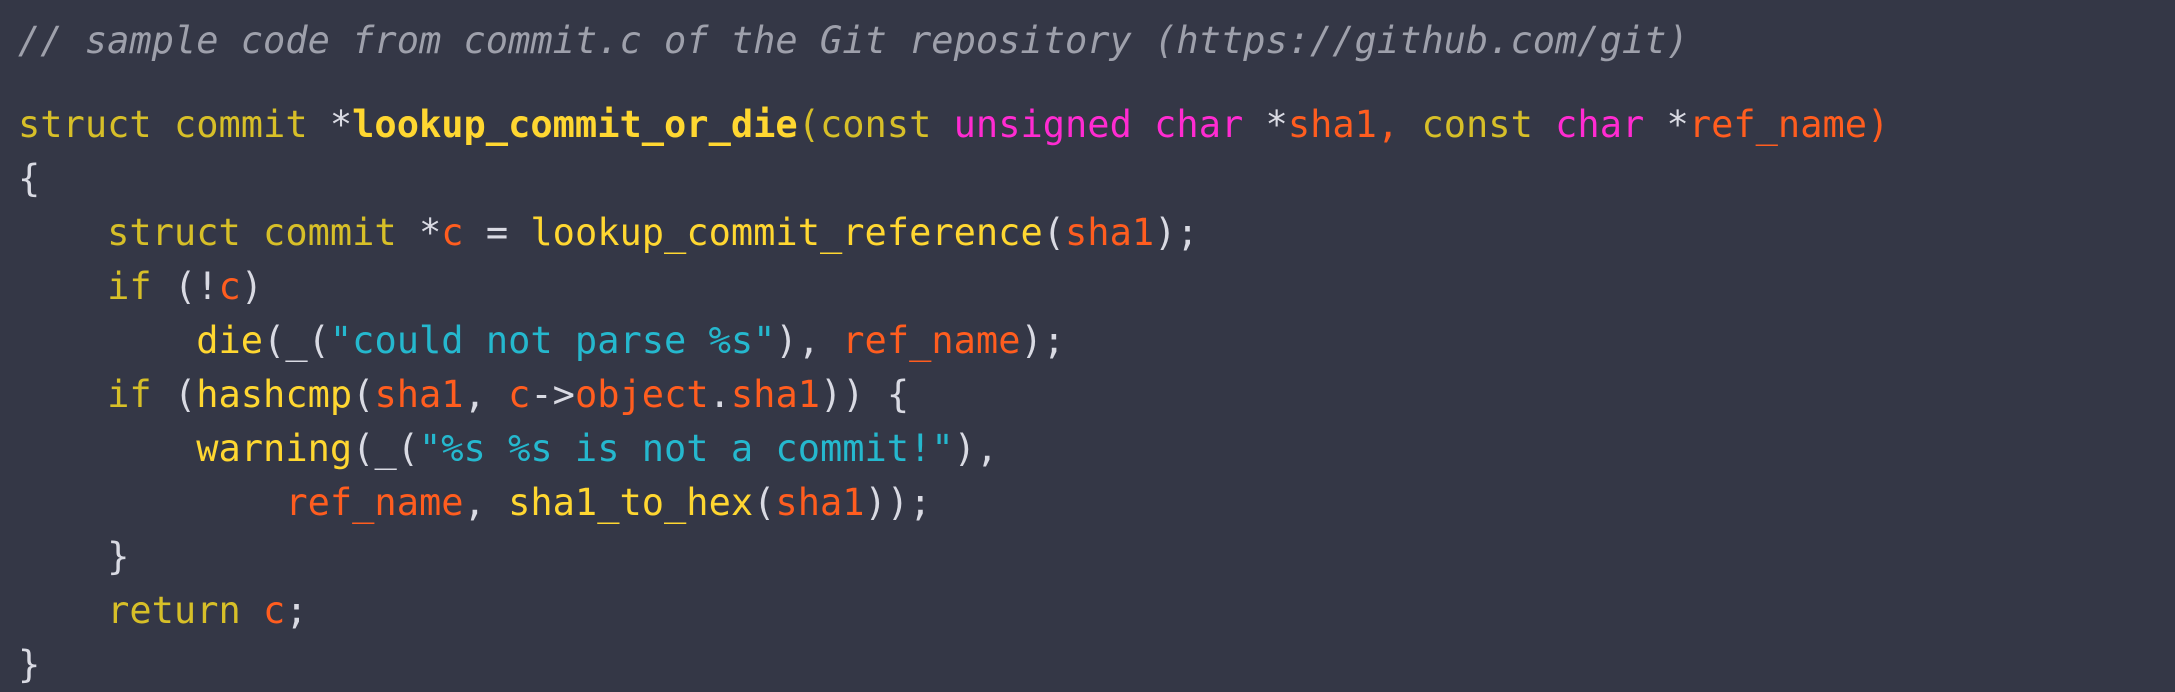 The image size is (2175, 692). I want to click on line-if-hashcmp: if (hashcmp(sha1, c->object.sha1)) {, so click(1096, 395).